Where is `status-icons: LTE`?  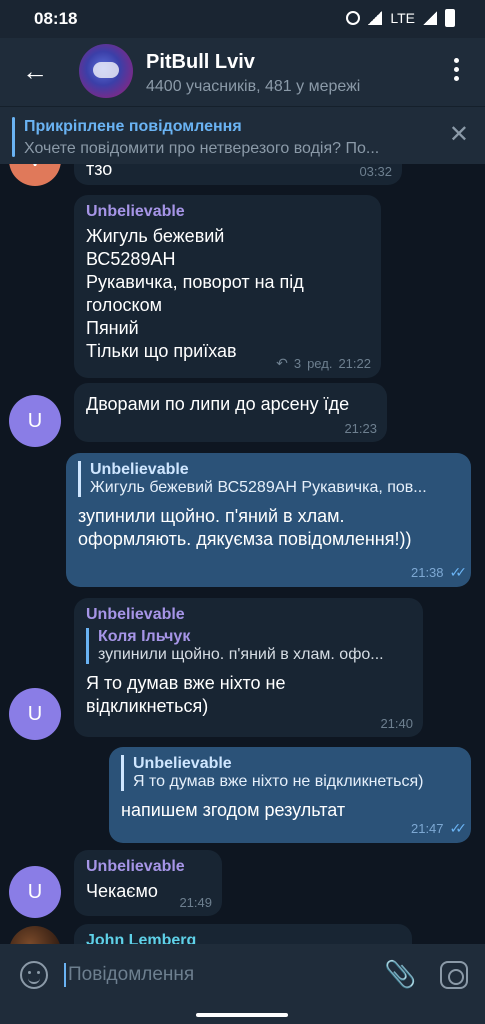 status-icons: LTE is located at coordinates (400, 18).